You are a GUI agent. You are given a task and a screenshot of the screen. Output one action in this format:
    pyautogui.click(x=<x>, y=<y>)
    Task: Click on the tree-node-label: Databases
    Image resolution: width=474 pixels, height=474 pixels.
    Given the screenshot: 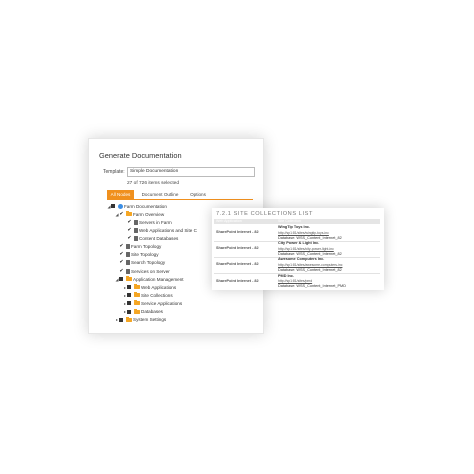 What is the action you would take?
    pyautogui.click(x=152, y=312)
    